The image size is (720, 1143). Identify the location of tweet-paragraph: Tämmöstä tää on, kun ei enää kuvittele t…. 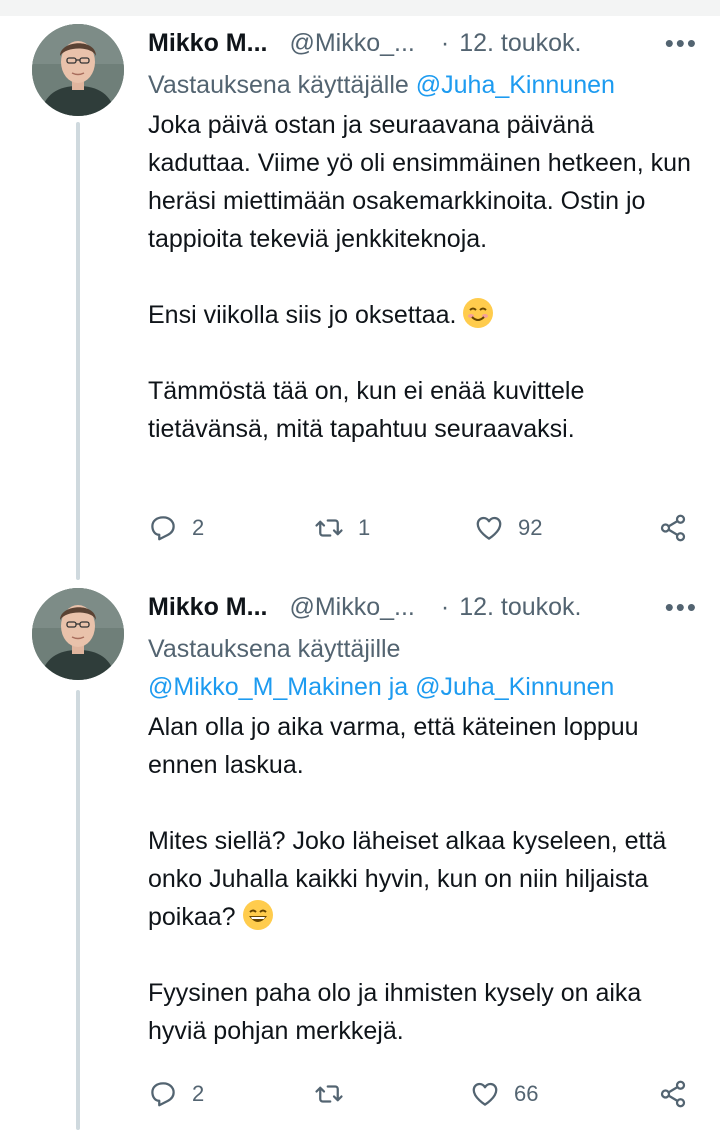
(366, 410).